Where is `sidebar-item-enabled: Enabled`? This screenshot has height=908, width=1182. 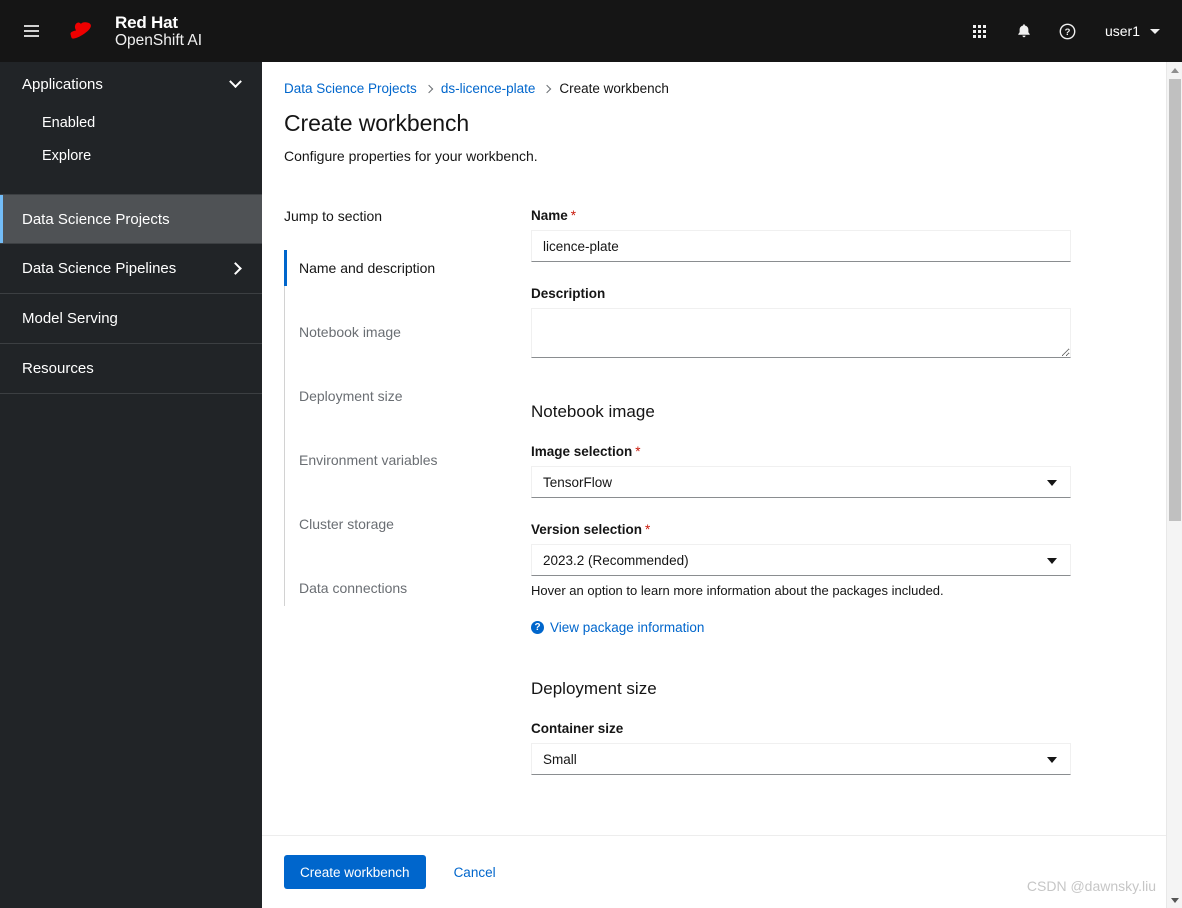
sidebar-item-enabled: Enabled is located at coordinates (131, 122).